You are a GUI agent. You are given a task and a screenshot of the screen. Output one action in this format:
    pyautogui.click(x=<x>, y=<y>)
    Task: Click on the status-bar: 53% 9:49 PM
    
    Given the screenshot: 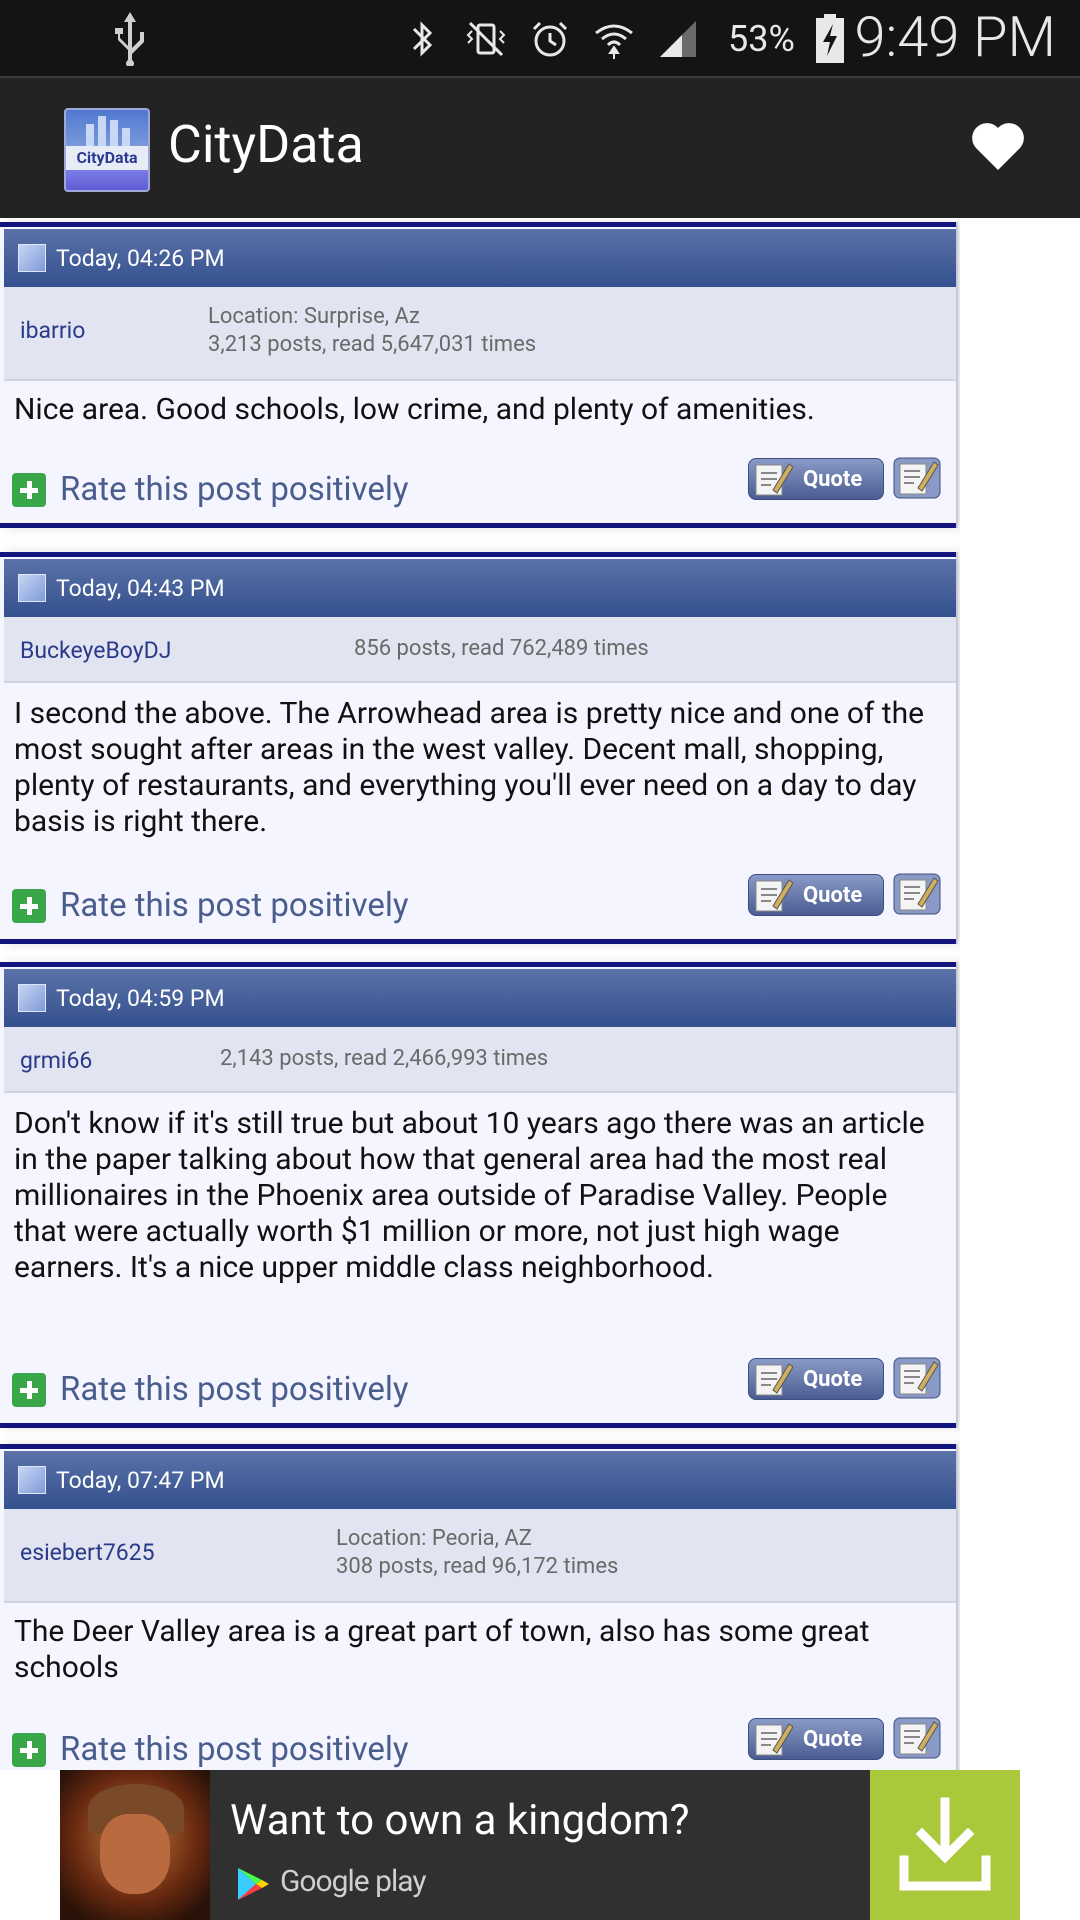 What is the action you would take?
    pyautogui.click(x=540, y=38)
    